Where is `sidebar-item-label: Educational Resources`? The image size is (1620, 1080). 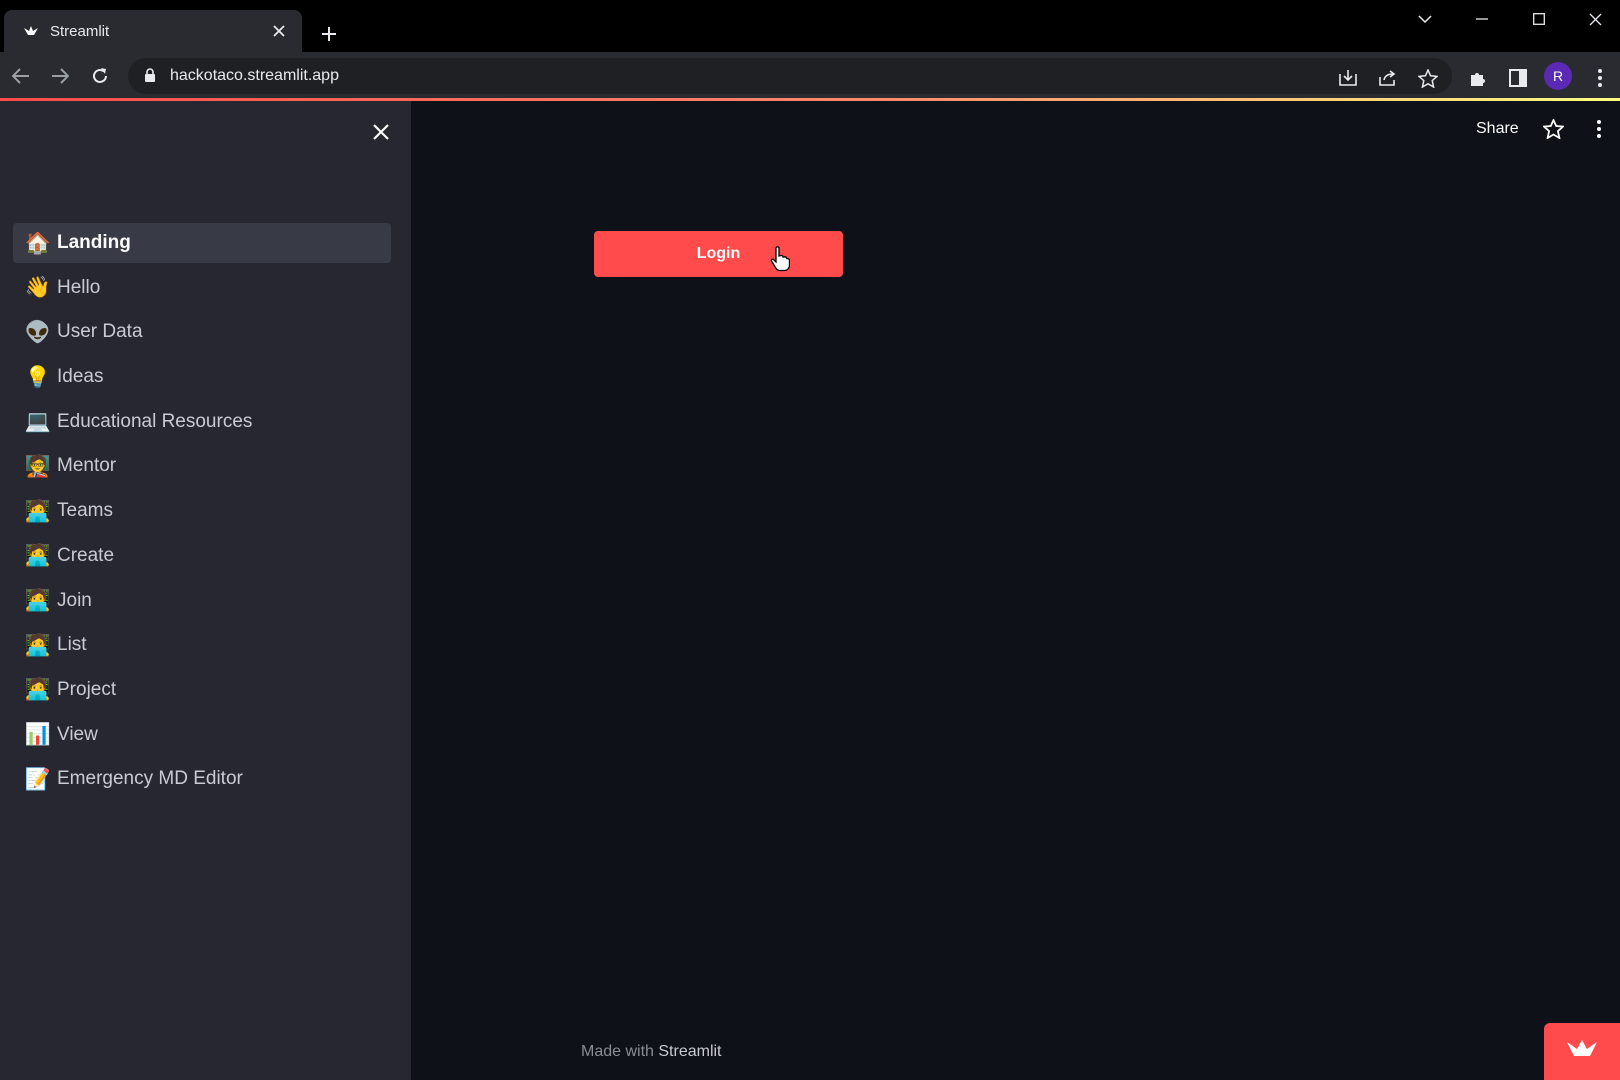 sidebar-item-label: Educational Resources is located at coordinates (155, 421).